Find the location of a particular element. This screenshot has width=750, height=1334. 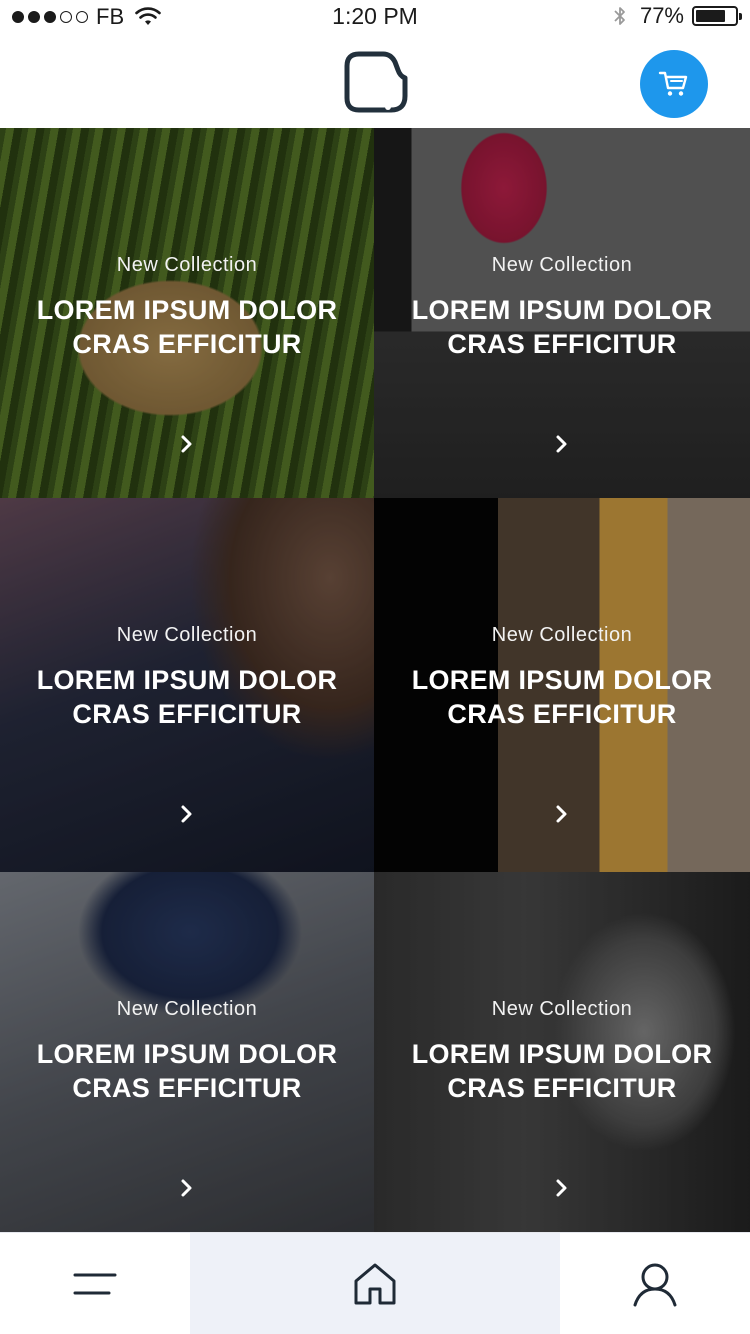

bluetooth-icon is located at coordinates (619, 16).